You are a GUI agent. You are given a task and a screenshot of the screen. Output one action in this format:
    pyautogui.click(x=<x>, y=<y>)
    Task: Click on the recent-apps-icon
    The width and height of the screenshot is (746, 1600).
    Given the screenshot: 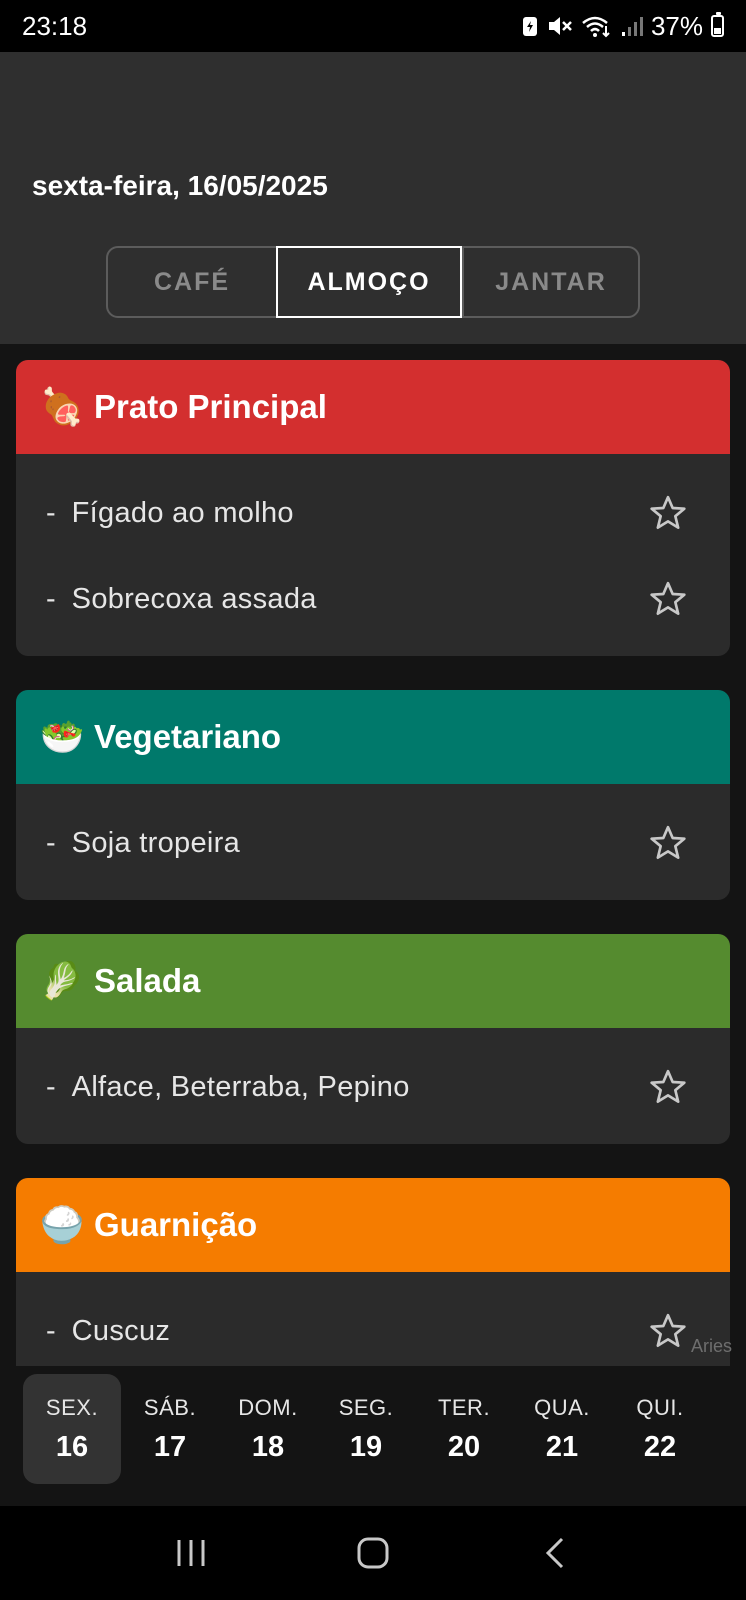 What is the action you would take?
    pyautogui.click(x=191, y=1553)
    